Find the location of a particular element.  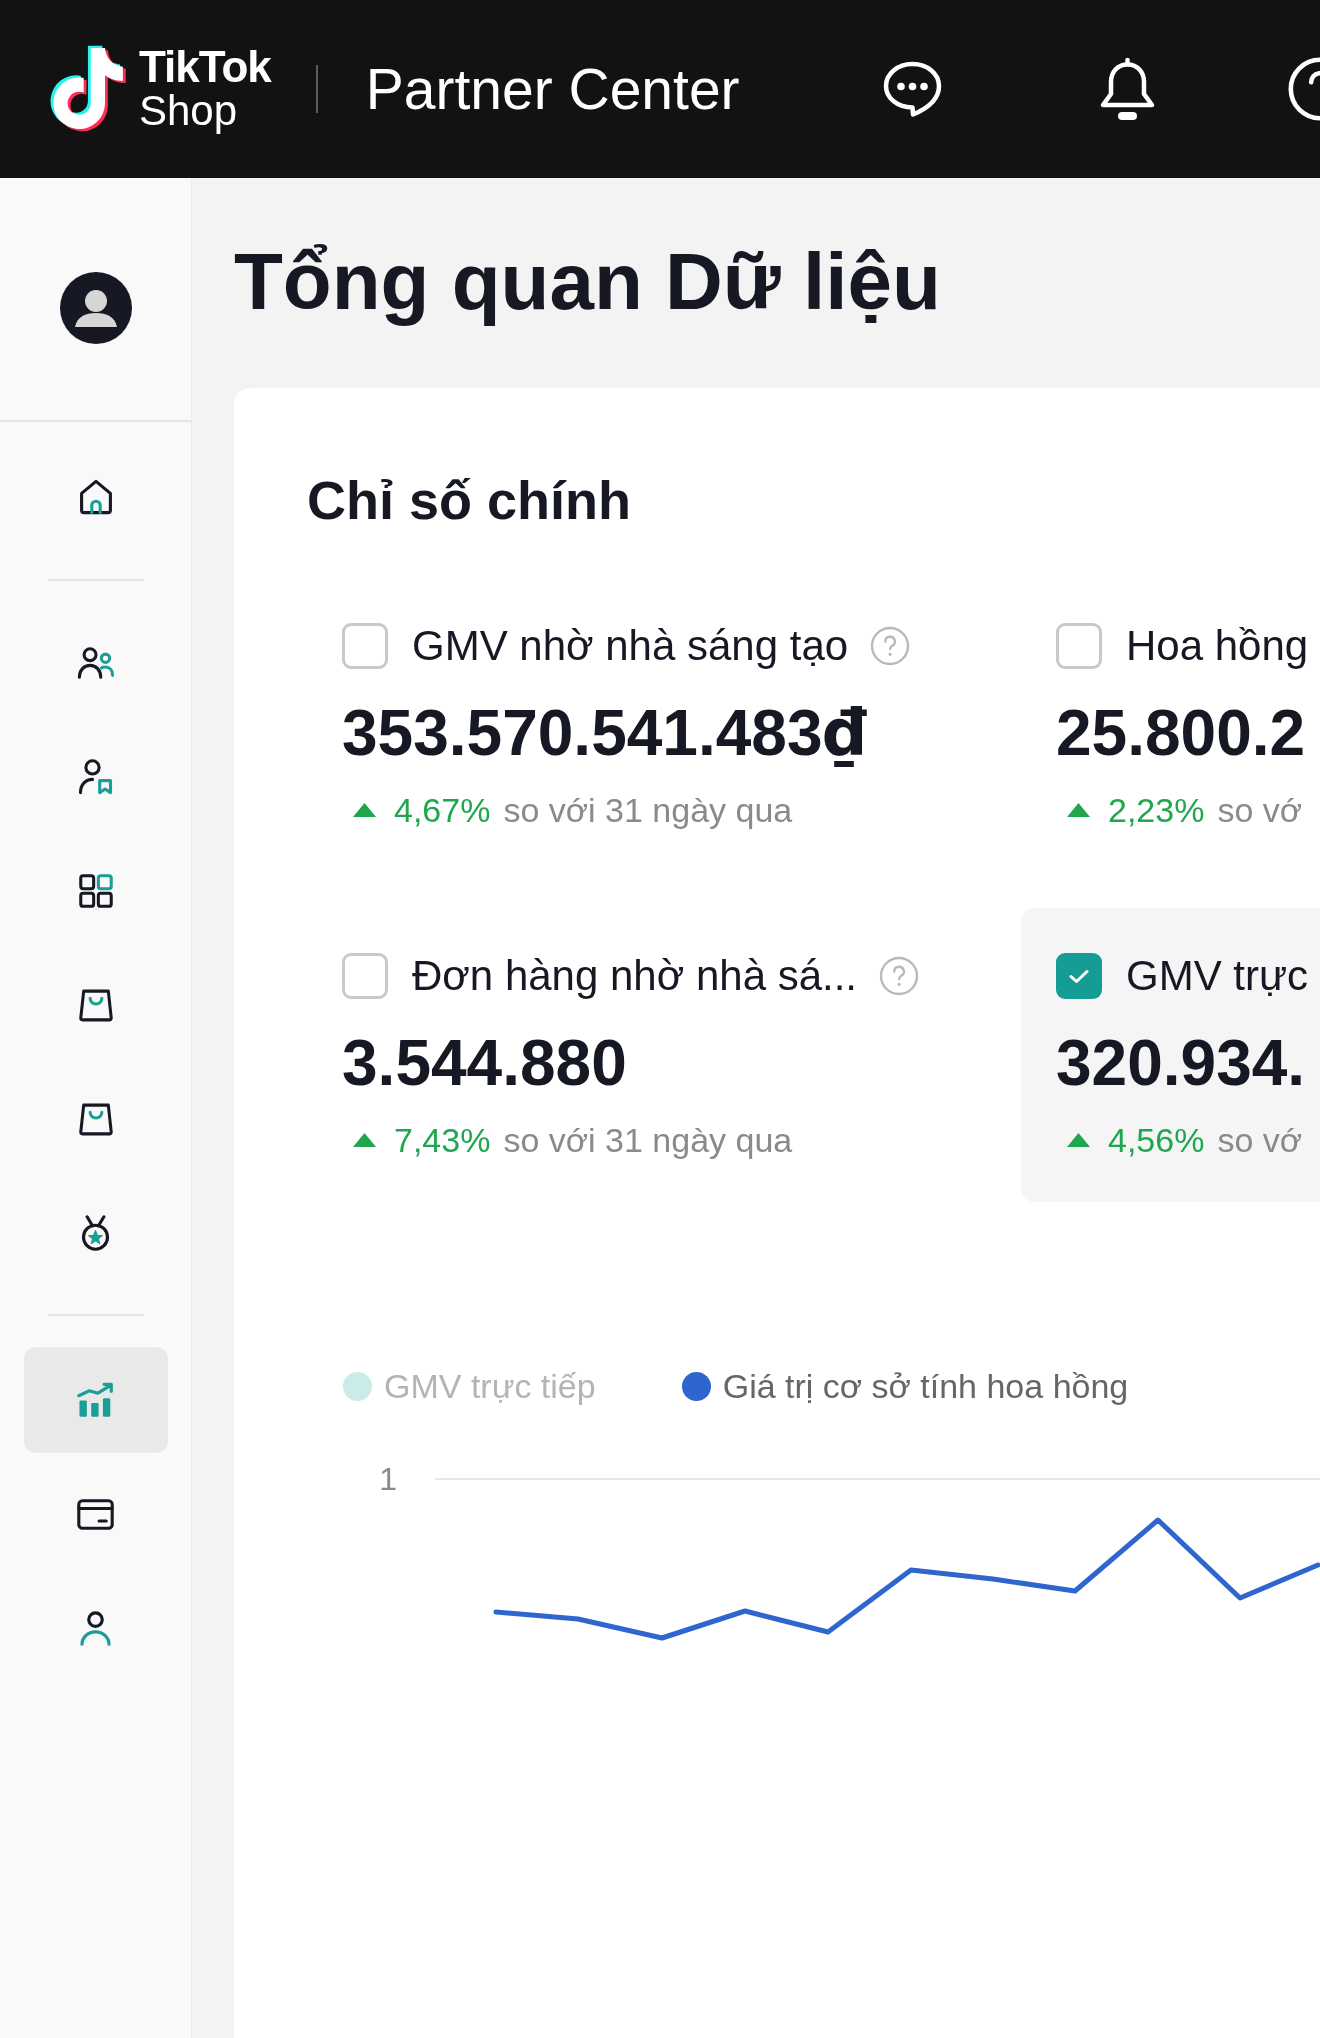

medal-icon is located at coordinates (95, 1233).